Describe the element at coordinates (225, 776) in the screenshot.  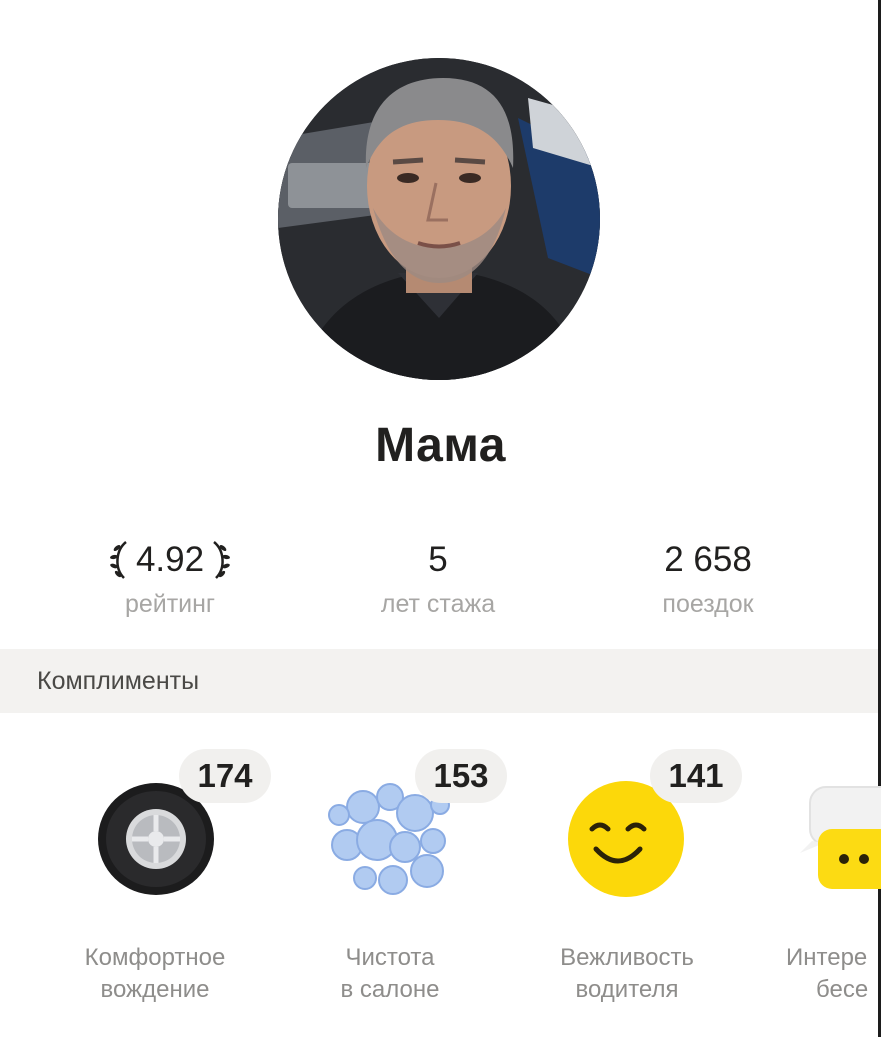
I see `compliment-count-badge: 174` at that location.